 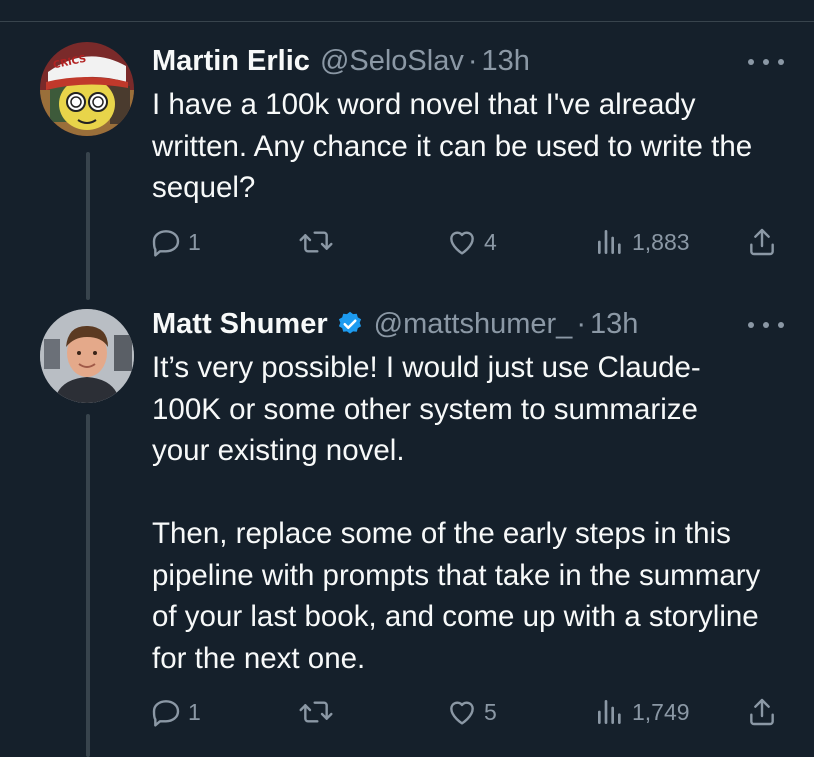 I want to click on verified-badge-icon, so click(x=350, y=324).